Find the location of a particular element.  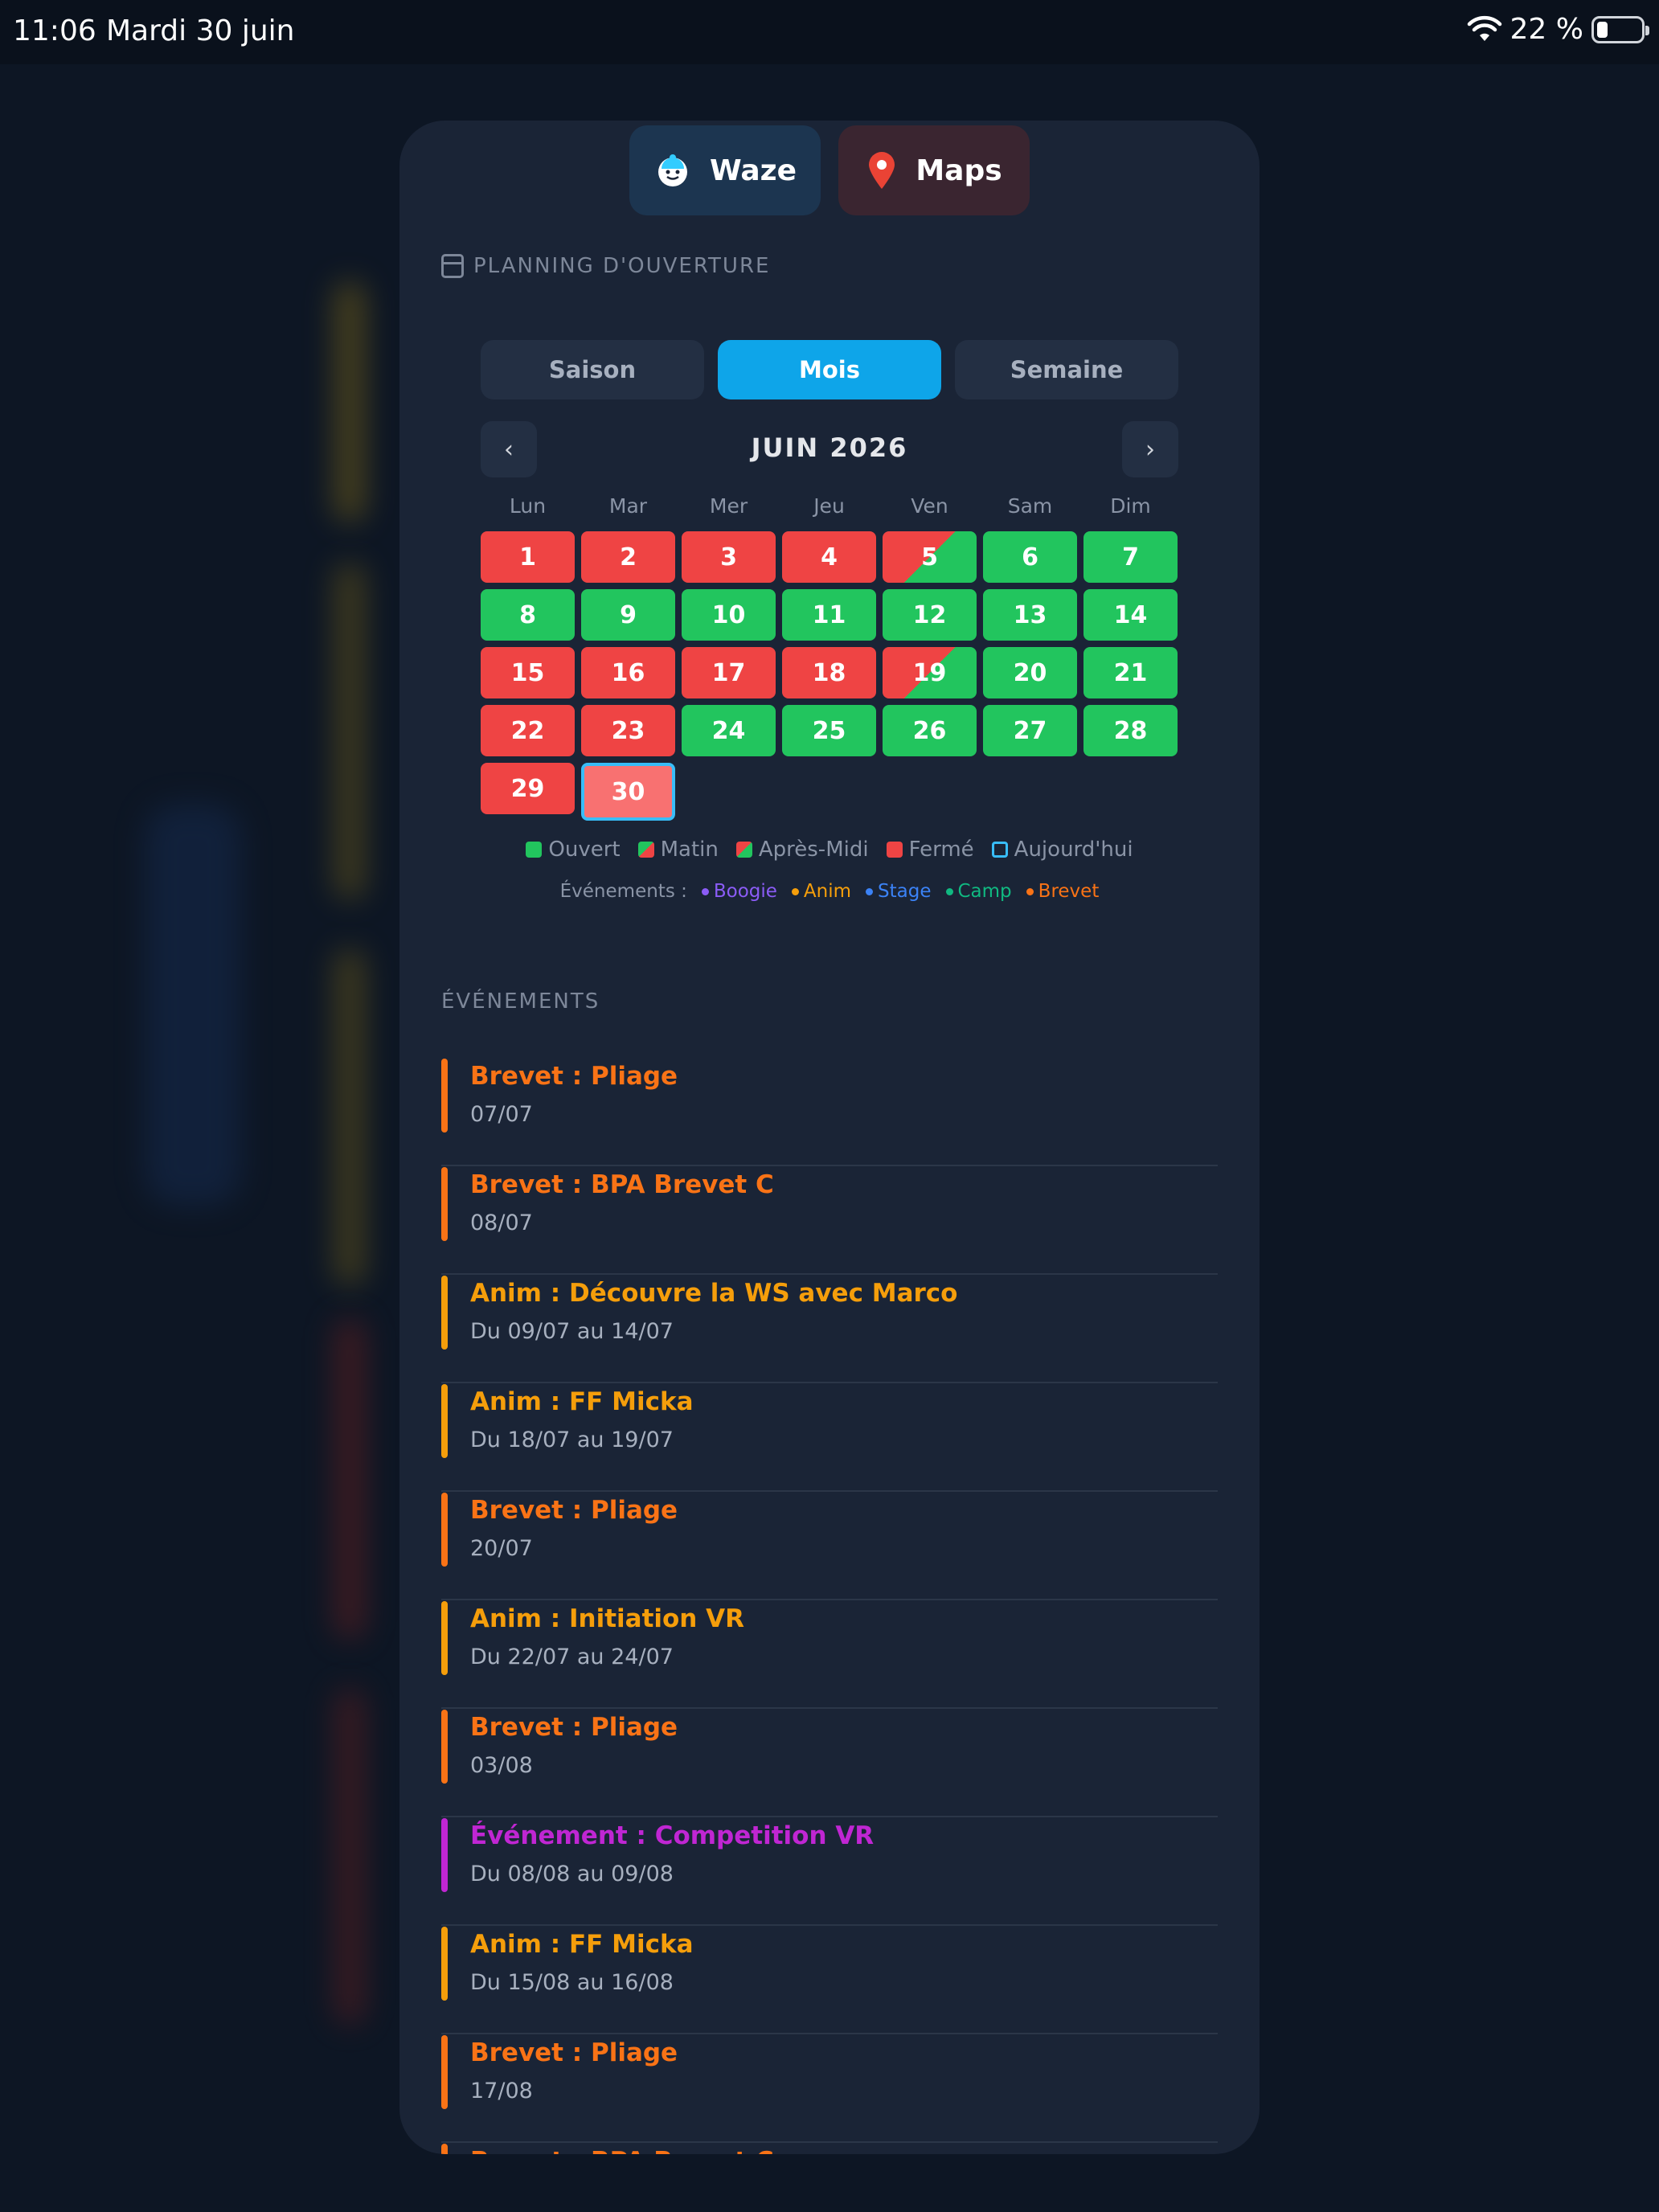

calendar-day: 3 is located at coordinates (729, 557).